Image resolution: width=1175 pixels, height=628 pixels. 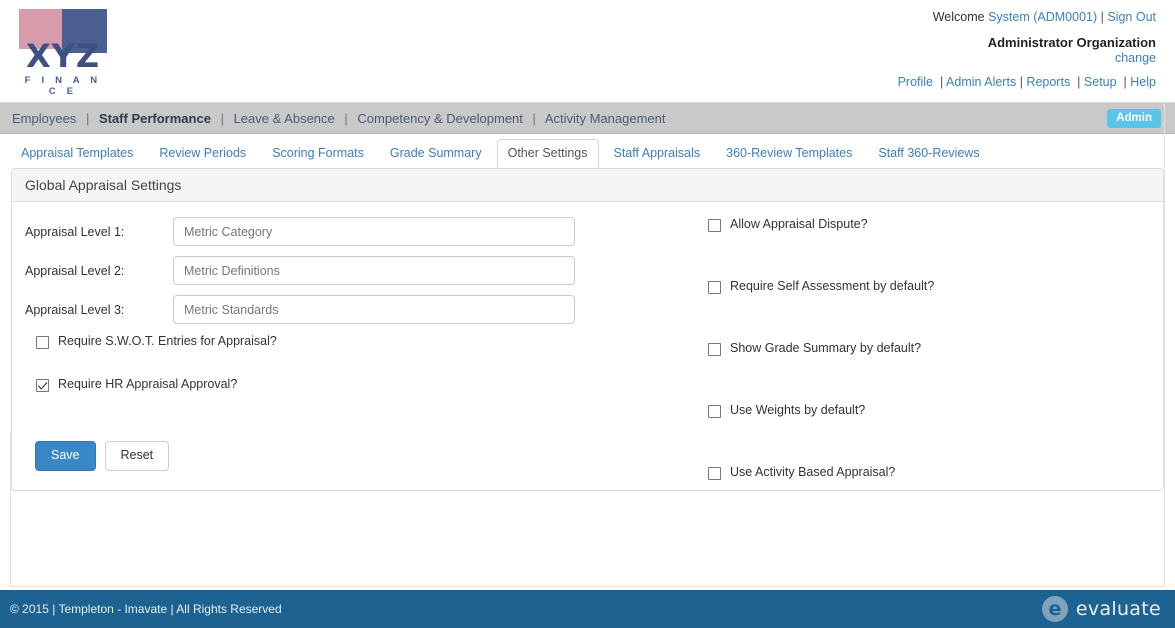 What do you see at coordinates (63, 86) in the screenshot?
I see `logo-tagline: F I N A N C E` at bounding box center [63, 86].